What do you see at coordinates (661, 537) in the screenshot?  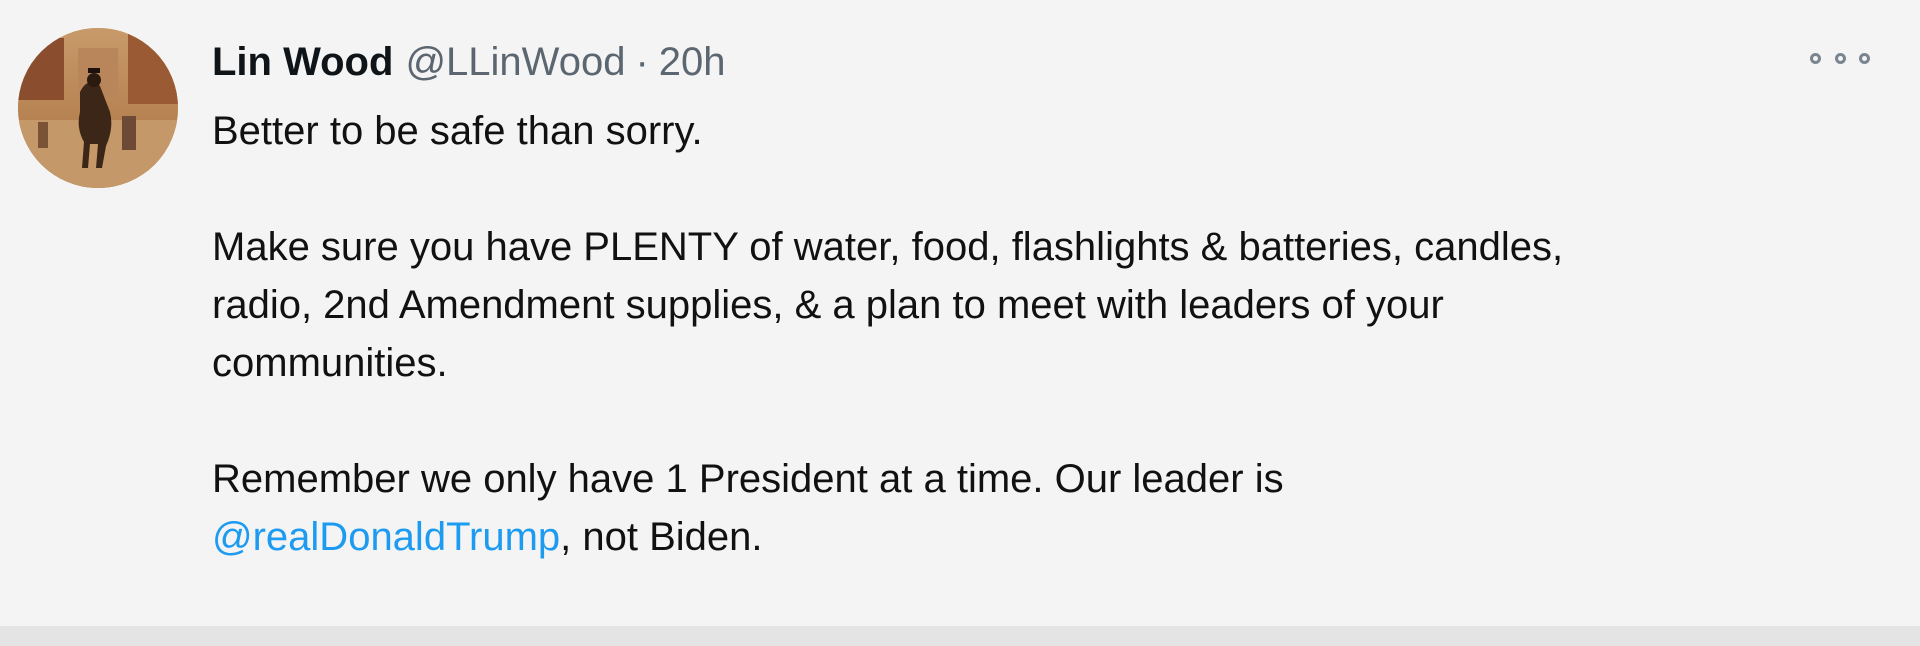 I see `tweet-text-tail: , not Biden.` at bounding box center [661, 537].